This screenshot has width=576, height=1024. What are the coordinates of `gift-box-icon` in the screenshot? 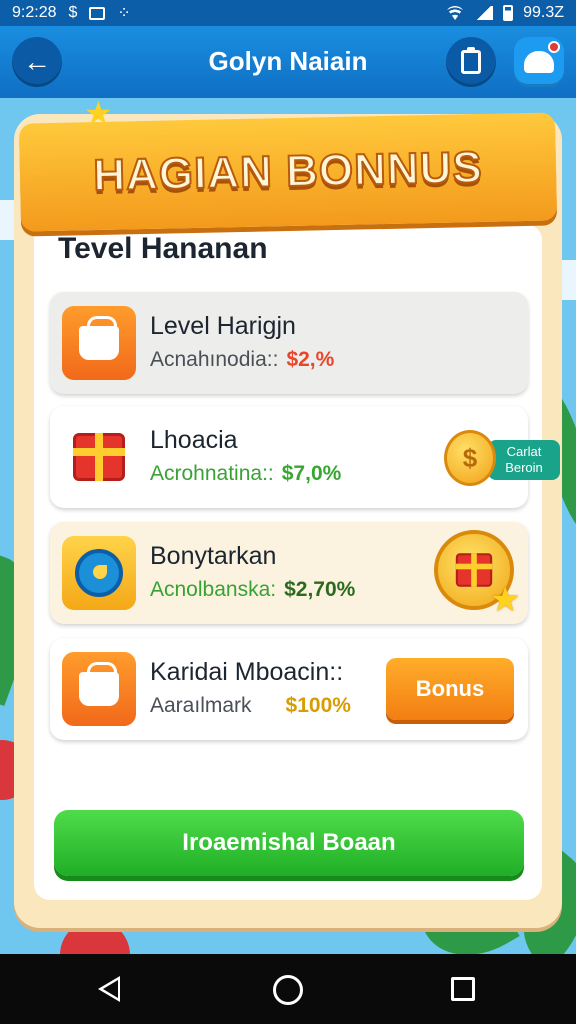 It's located at (99, 457).